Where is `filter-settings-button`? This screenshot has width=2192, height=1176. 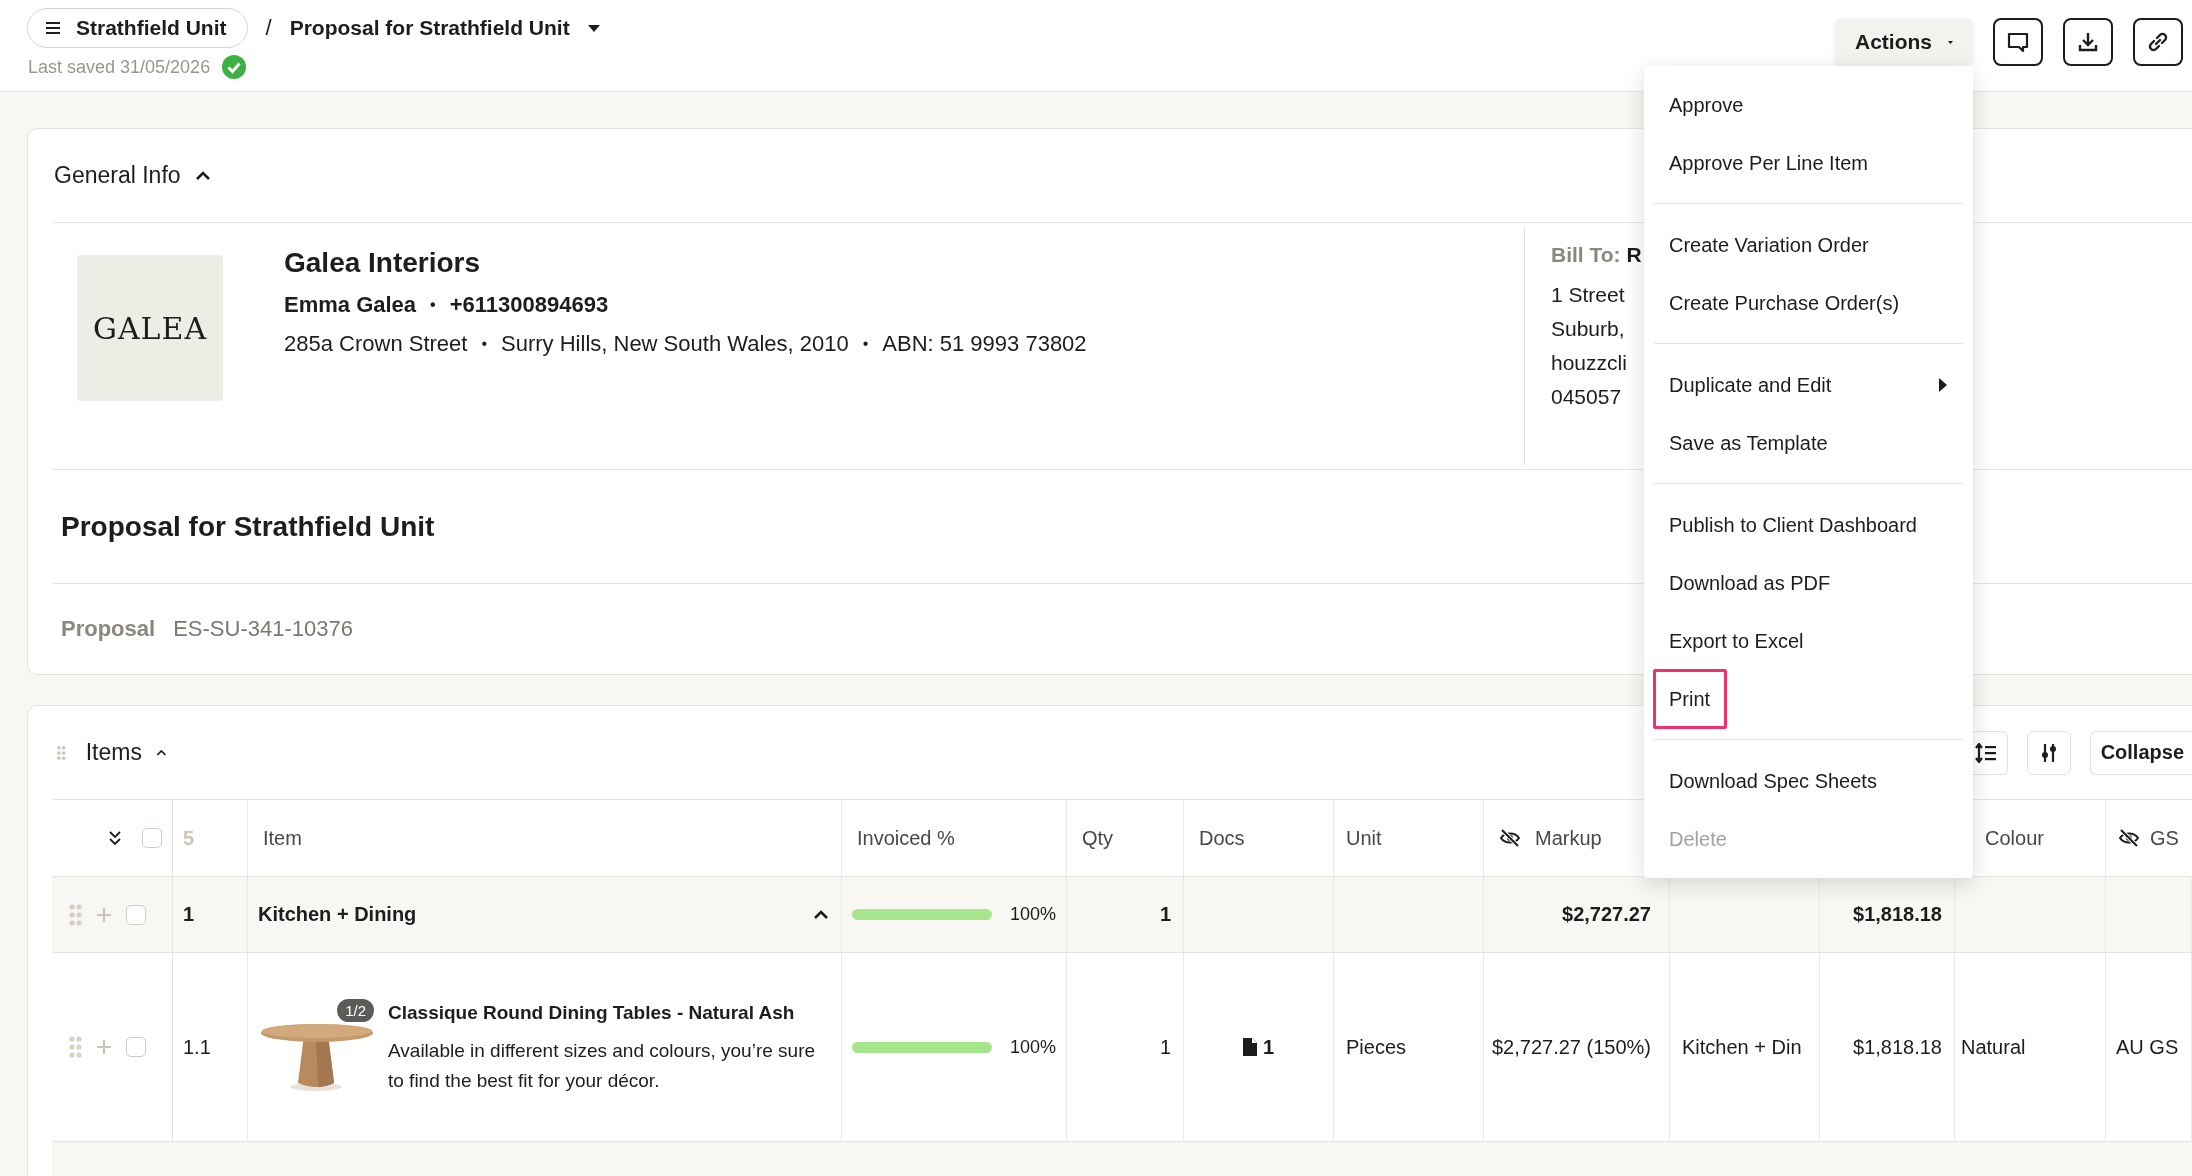
filter-settings-button is located at coordinates (2048, 752).